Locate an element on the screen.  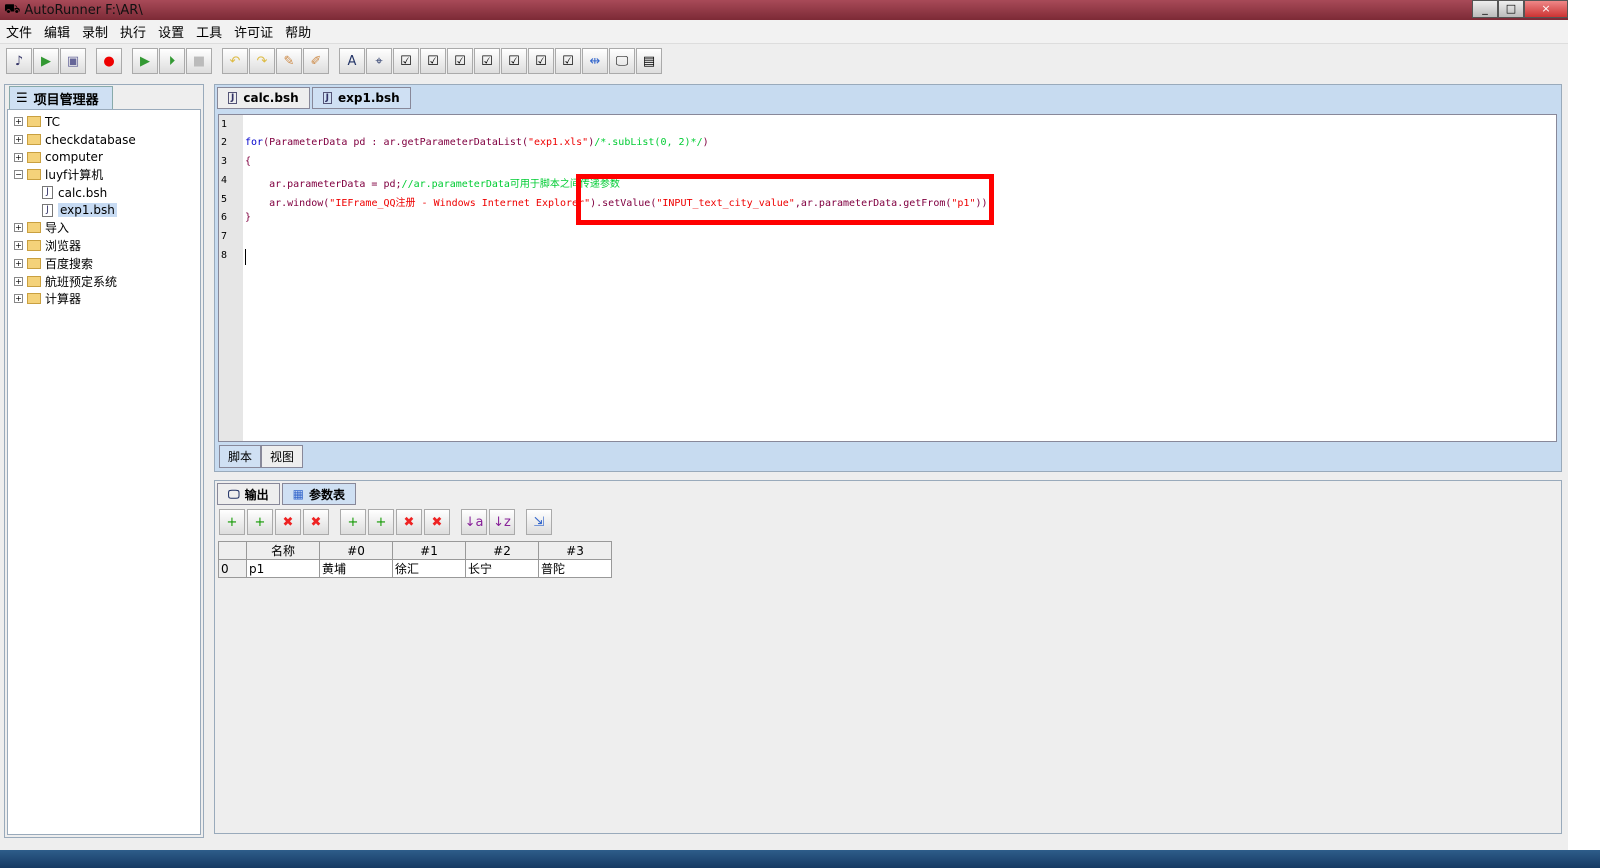
table-cell: p1 is located at coordinates (283, 568).